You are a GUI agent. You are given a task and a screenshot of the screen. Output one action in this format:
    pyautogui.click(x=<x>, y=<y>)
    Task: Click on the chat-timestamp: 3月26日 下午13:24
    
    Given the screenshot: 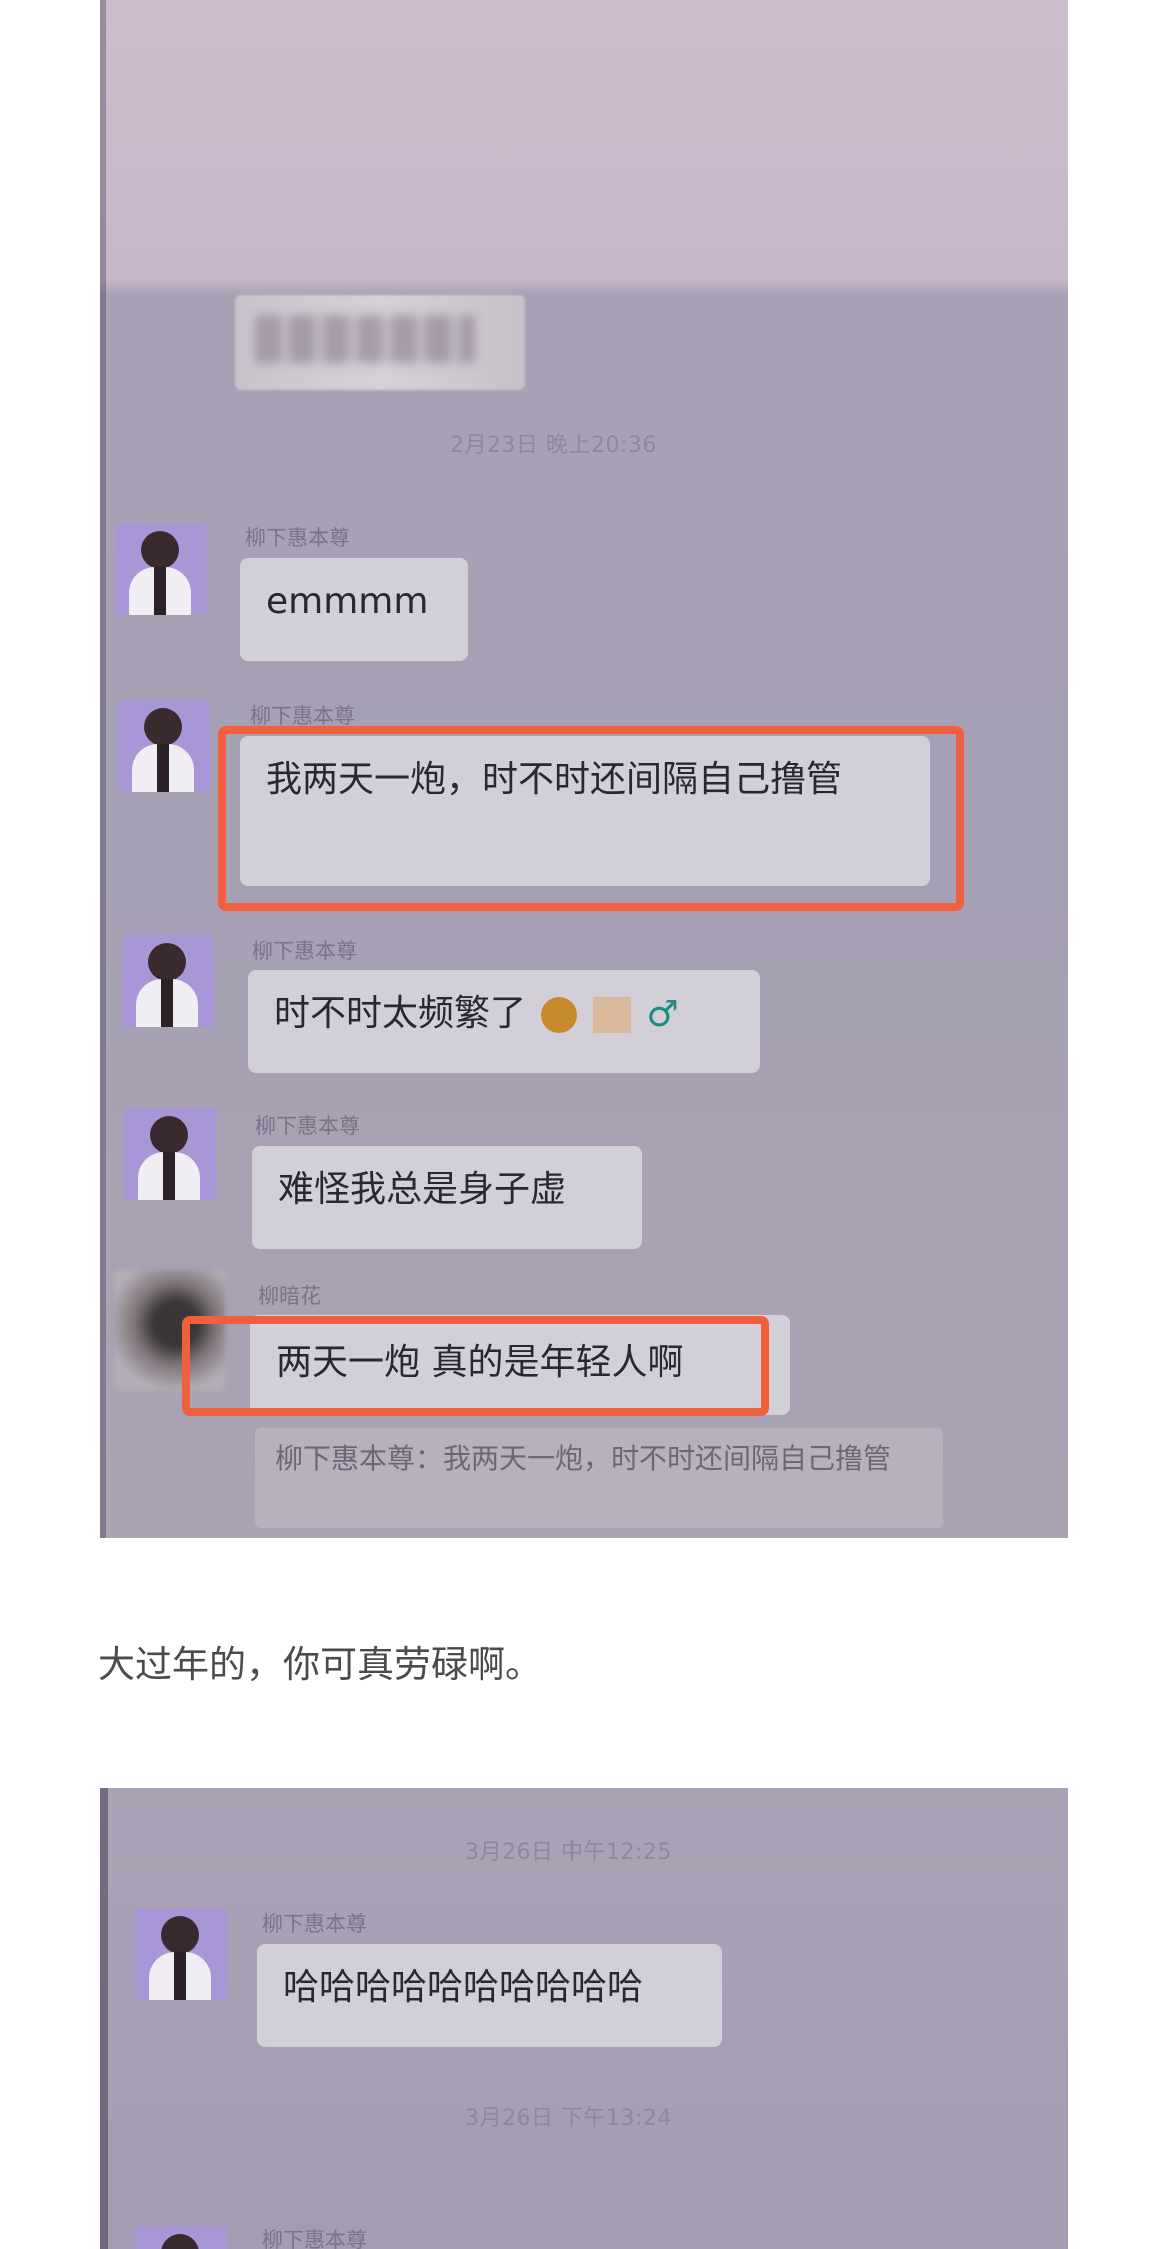 What is the action you would take?
    pyautogui.click(x=568, y=2118)
    